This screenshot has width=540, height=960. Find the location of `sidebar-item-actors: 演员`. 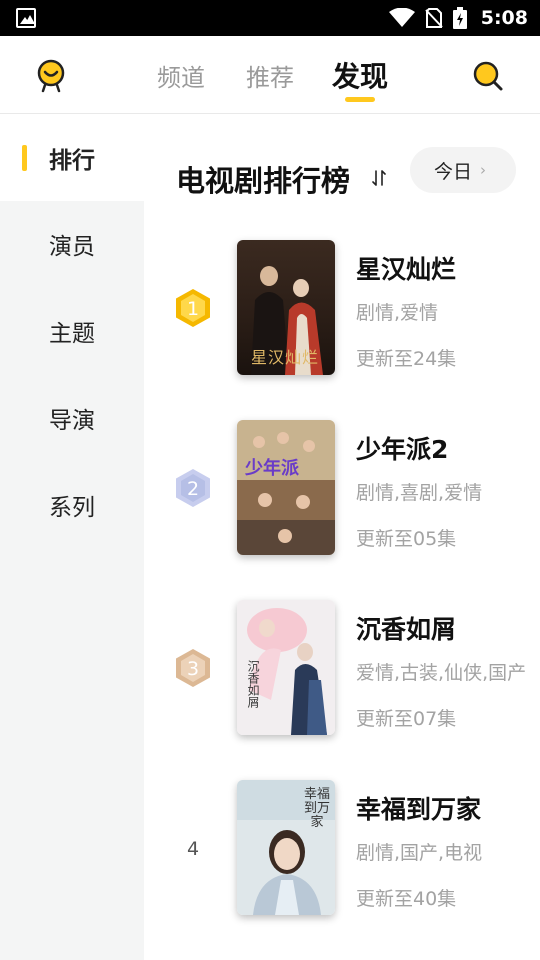

sidebar-item-actors: 演员 is located at coordinates (72, 244).